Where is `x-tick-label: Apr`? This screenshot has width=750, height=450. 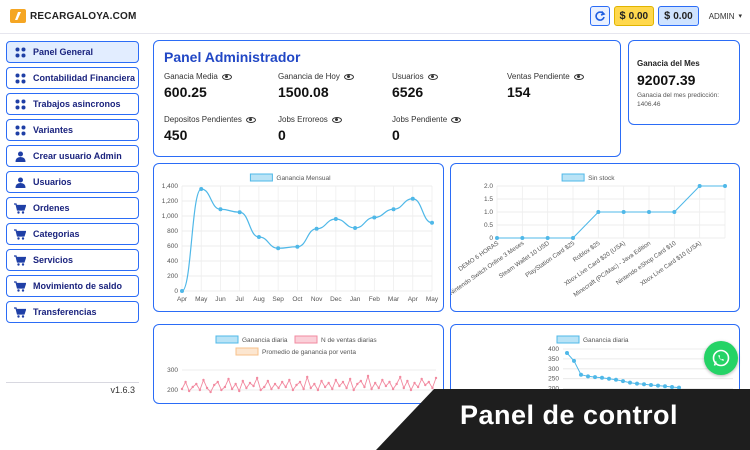 x-tick-label: Apr is located at coordinates (413, 299).